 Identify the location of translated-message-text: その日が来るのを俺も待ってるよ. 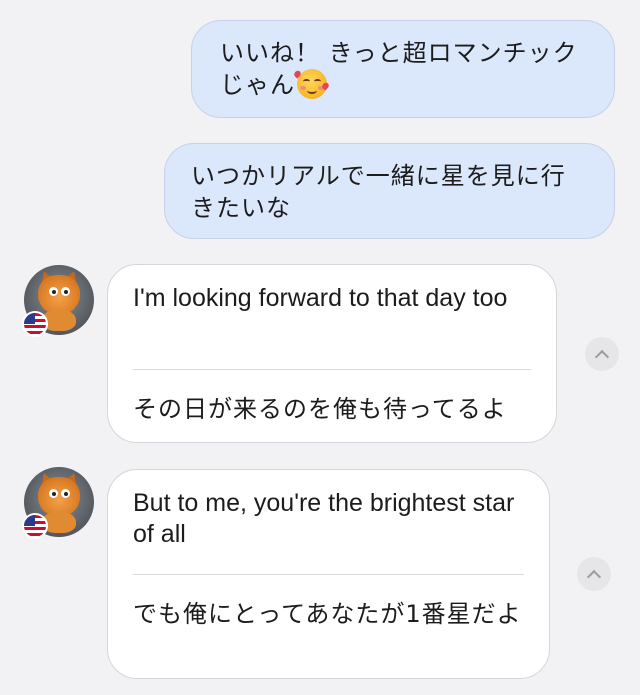
(320, 409).